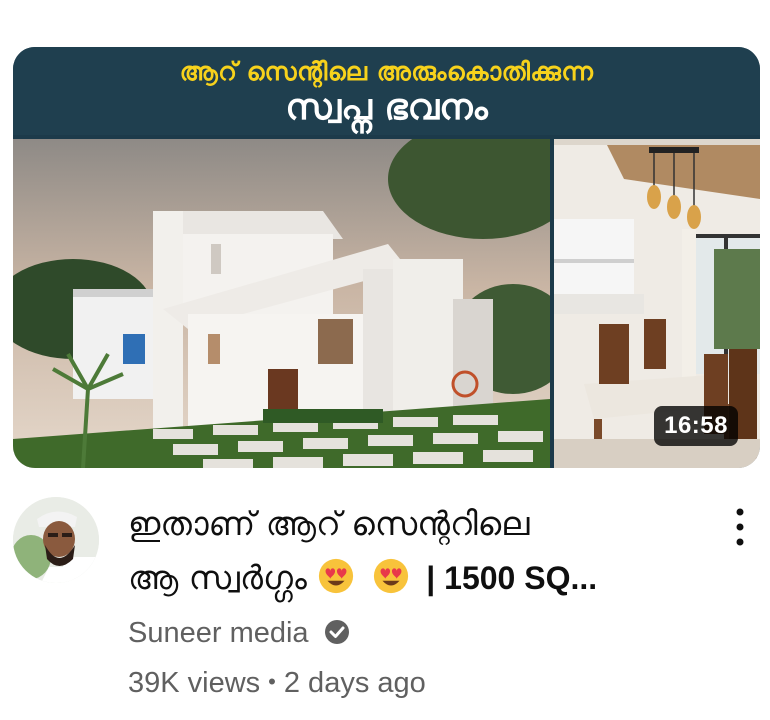 The image size is (770, 720). I want to click on thumbnail-banner: ആറ് സെന്റിലെ അരുംകൊതിക്കുന്ന സ്വപ്ന ഭവനം, so click(386, 91).